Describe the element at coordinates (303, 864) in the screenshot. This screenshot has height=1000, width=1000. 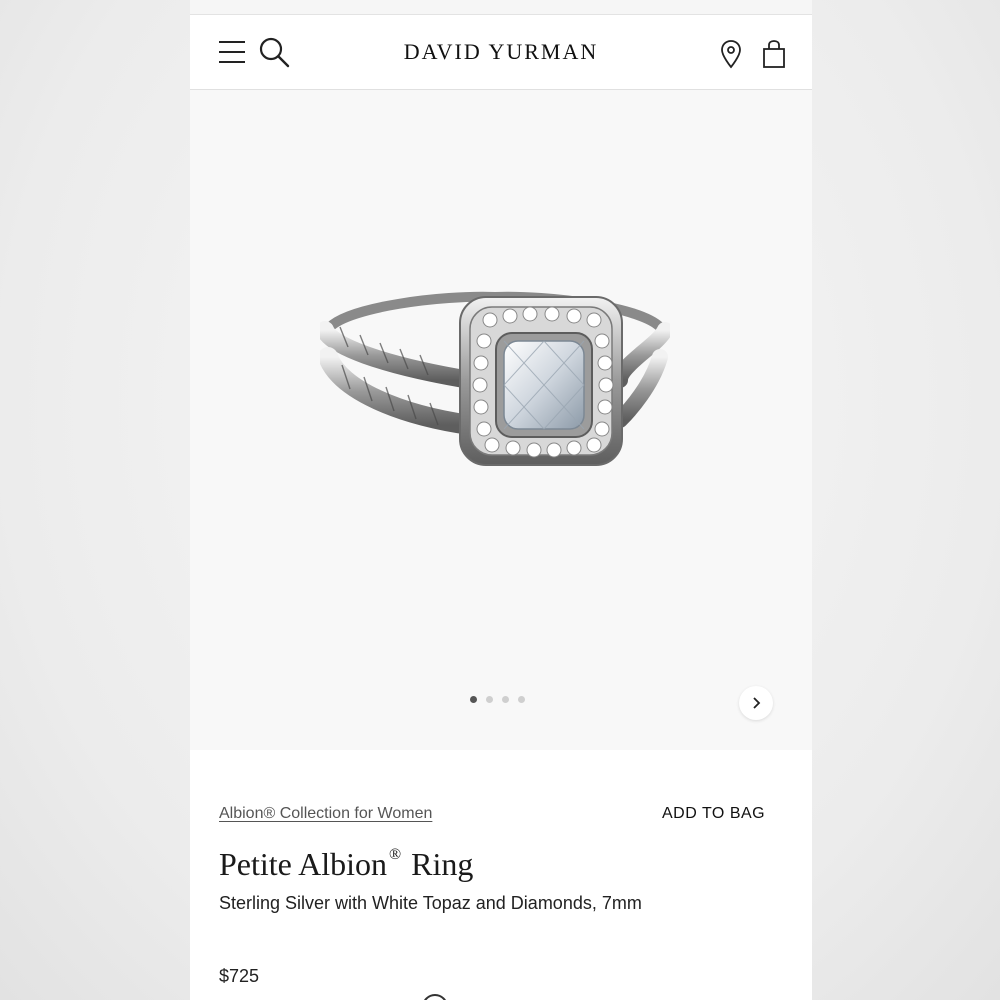
I see `product-title-main: Petite Albion` at that location.